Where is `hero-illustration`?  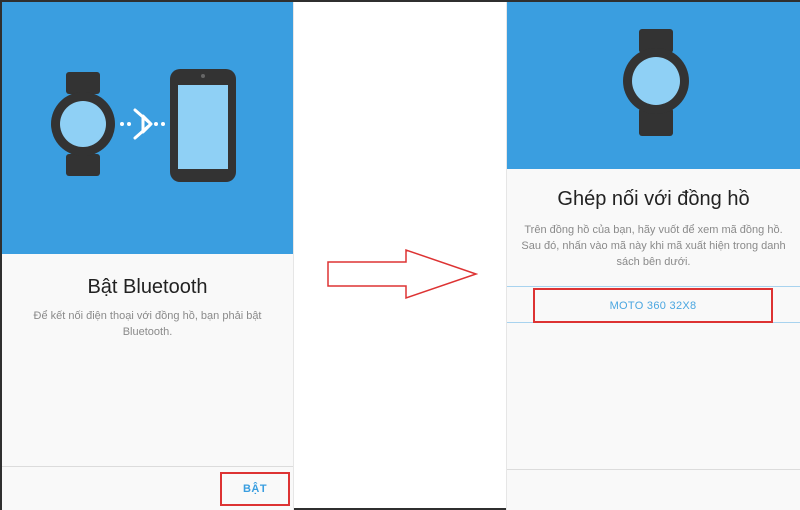 hero-illustration is located at coordinates (653, 85).